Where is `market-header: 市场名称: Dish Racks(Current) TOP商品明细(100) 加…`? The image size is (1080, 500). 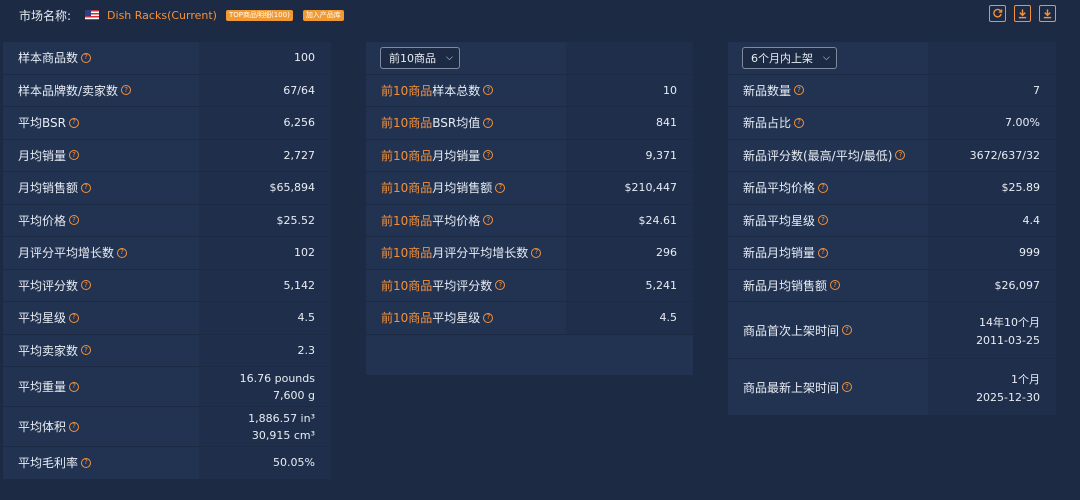
market-header: 市场名称: Dish Racks(Current) TOP商品明细(100) 加… is located at coordinates (540, 15).